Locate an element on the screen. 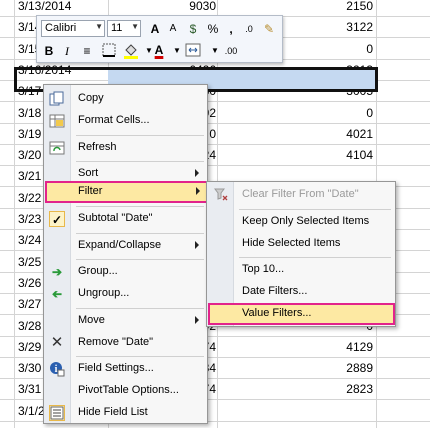 This screenshot has height=428, width=430. fill-color-button is located at coordinates (131, 51).